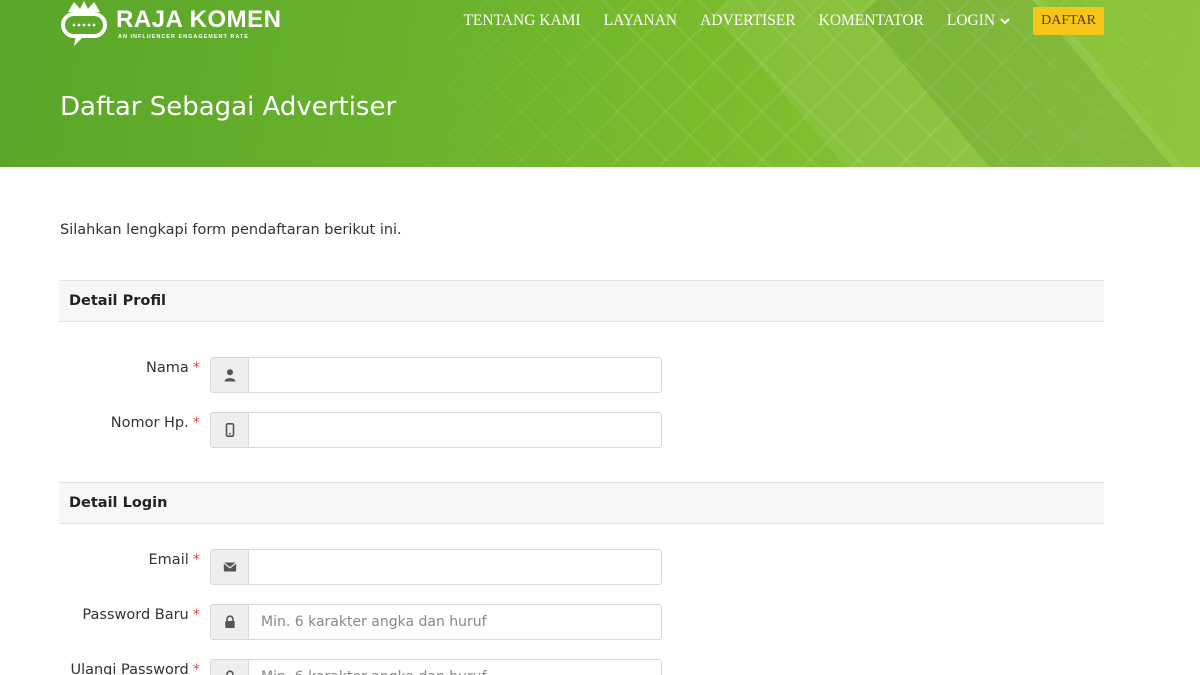 This screenshot has height=675, width=1200. What do you see at coordinates (84, 23) in the screenshot?
I see `crown-chat-icon` at bounding box center [84, 23].